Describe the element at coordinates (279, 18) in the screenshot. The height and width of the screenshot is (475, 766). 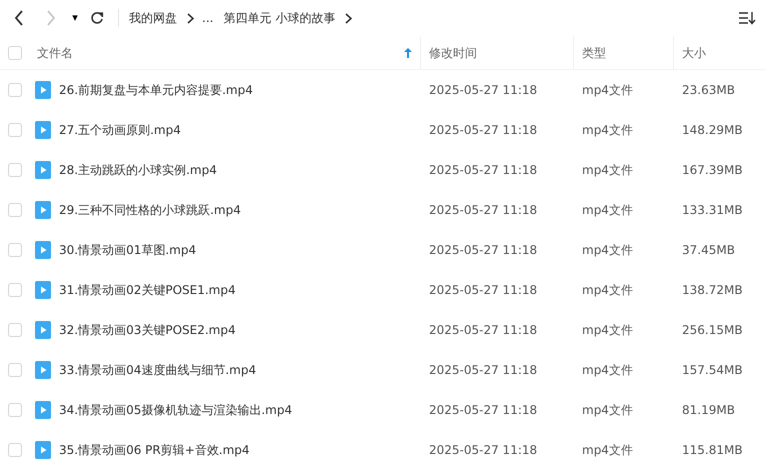
I see `breadcrumb-link: 第四单元 小球的故事` at that location.